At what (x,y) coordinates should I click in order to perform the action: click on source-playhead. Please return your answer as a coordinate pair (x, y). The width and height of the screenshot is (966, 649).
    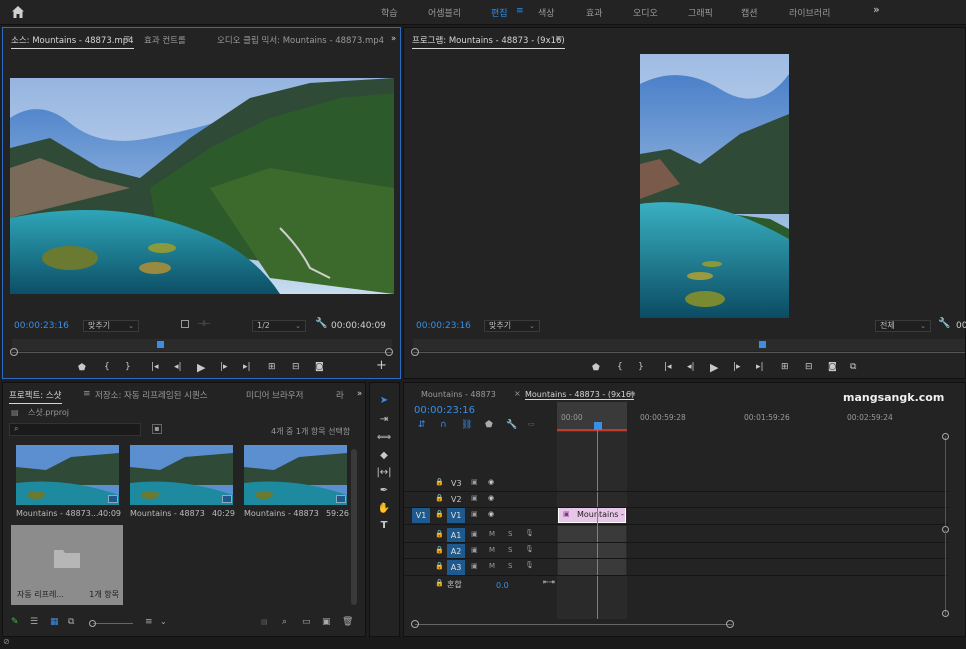
    Looking at the image, I should click on (160, 344).